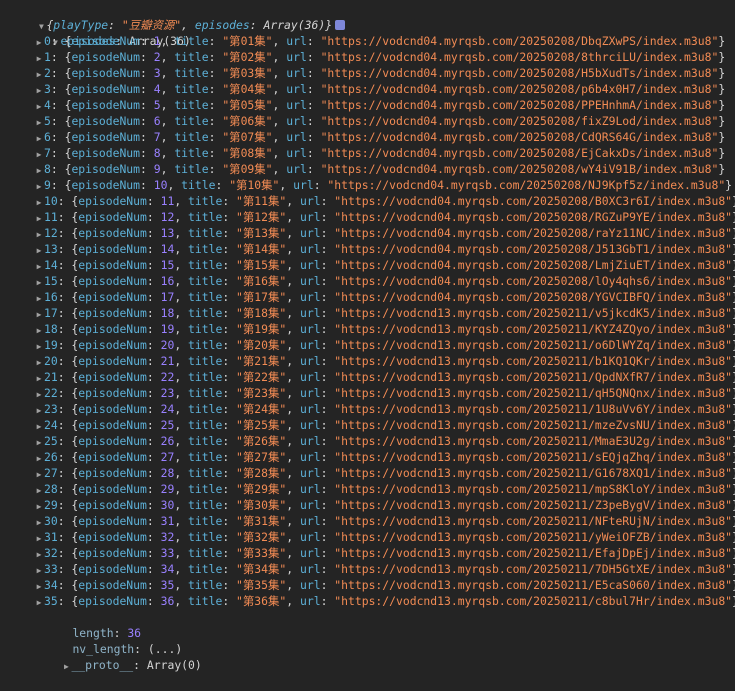  Describe the element at coordinates (107, 633) in the screenshot. I see `length-row: length: 36` at that location.